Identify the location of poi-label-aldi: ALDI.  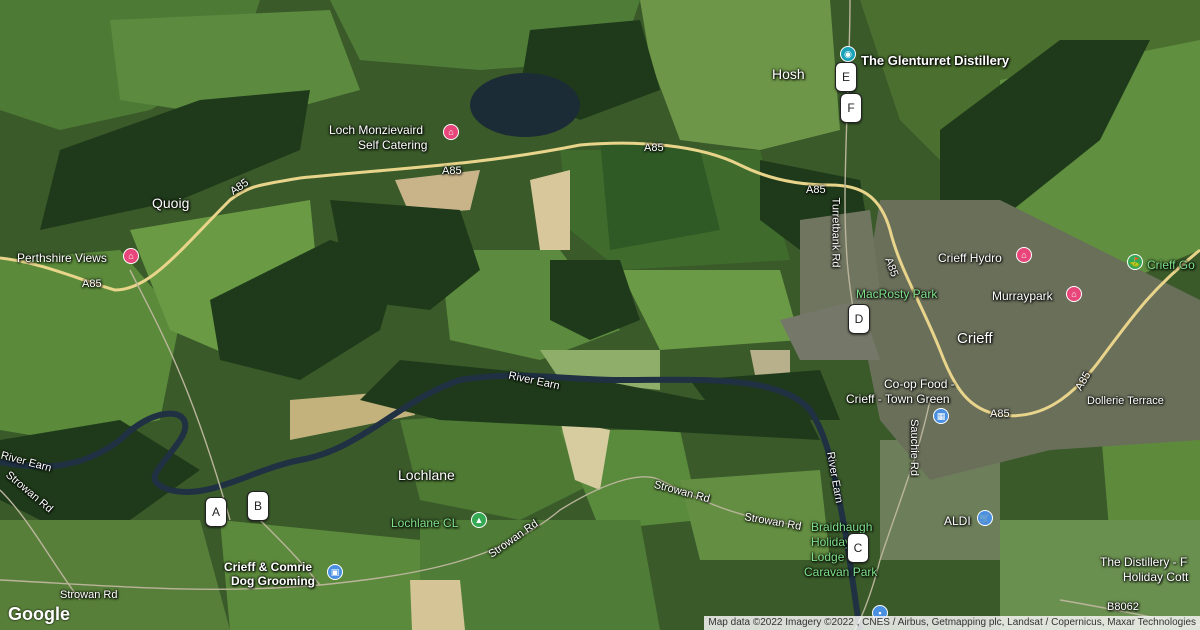
(957, 521).